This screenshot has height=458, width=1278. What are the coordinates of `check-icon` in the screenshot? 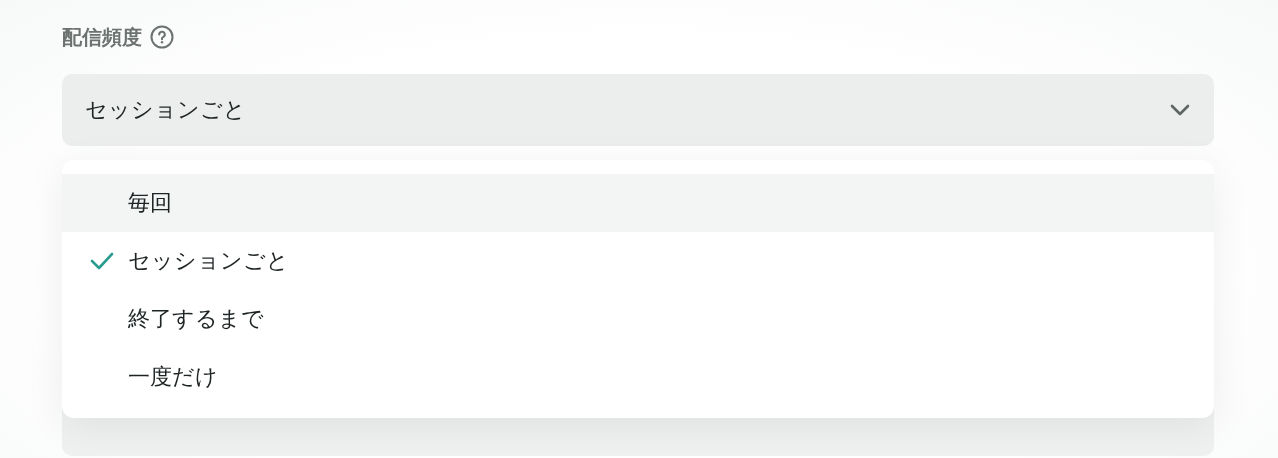 It's located at (102, 261).